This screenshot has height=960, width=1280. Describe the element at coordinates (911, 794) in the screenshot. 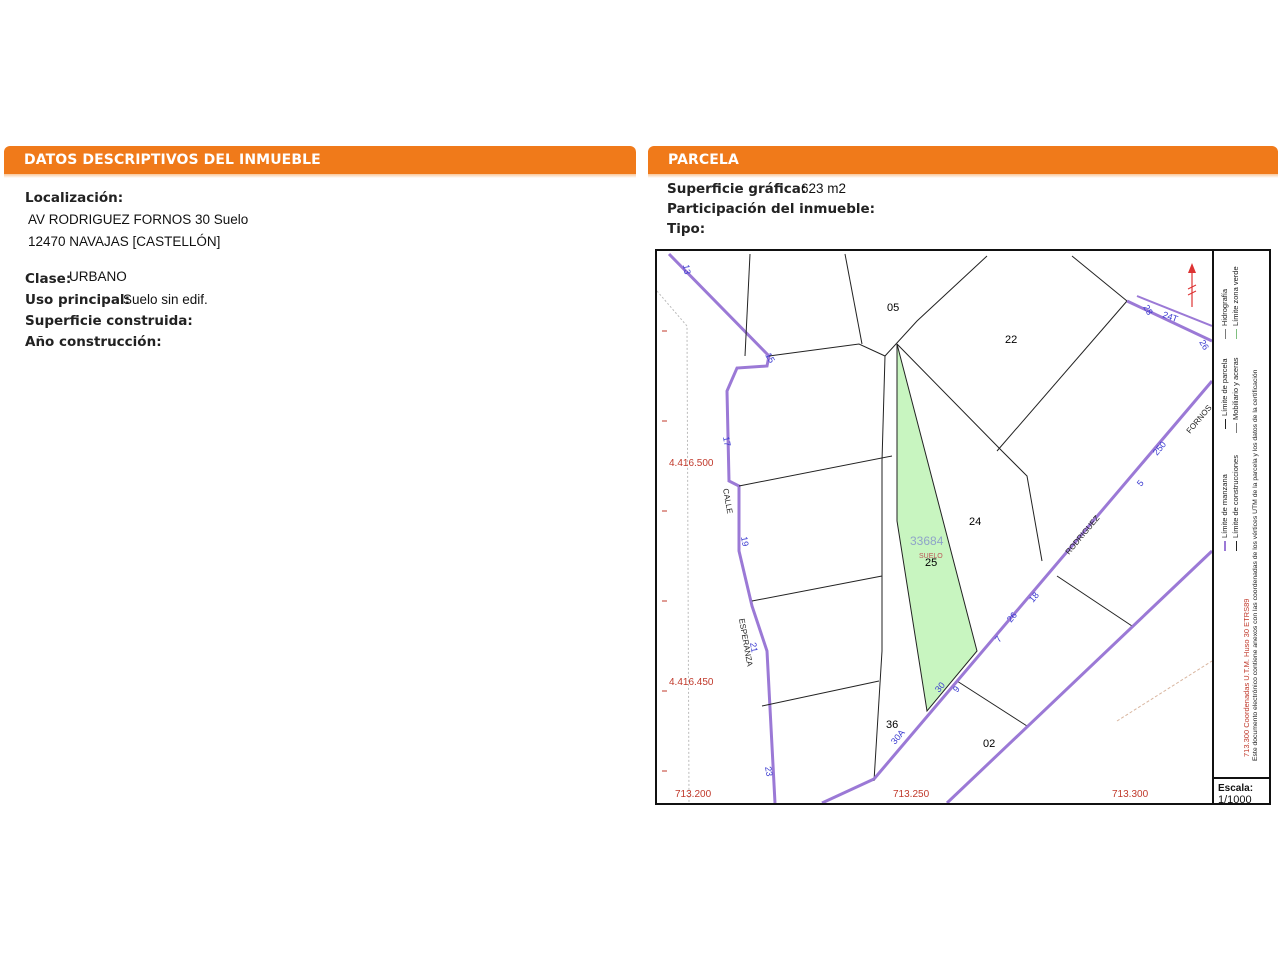

I see `coord-x-mid: 713.250` at that location.